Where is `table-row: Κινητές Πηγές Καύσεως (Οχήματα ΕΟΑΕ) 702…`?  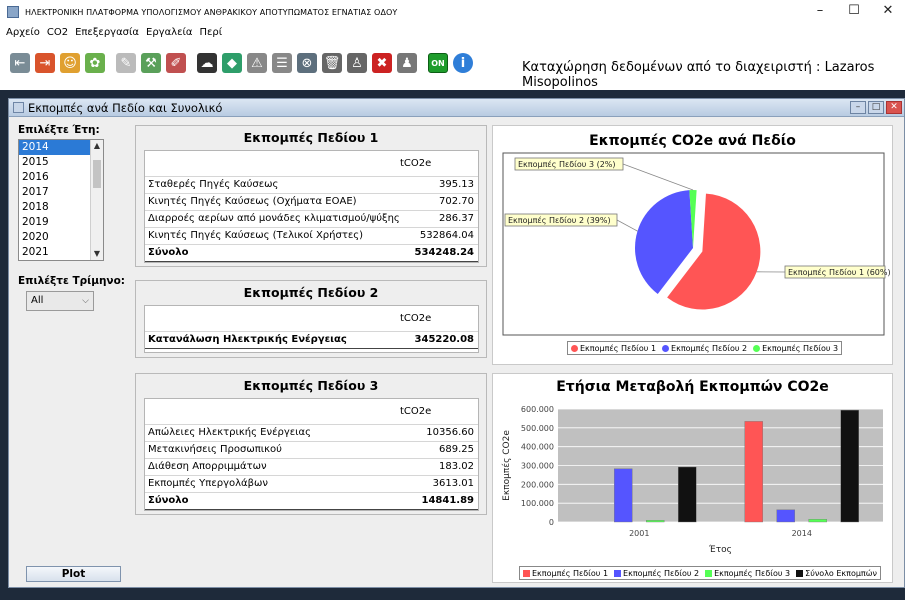
table-row: Κινητές Πηγές Καύσεως (Οχήματα ΕΟΑΕ) 702… is located at coordinates (311, 202).